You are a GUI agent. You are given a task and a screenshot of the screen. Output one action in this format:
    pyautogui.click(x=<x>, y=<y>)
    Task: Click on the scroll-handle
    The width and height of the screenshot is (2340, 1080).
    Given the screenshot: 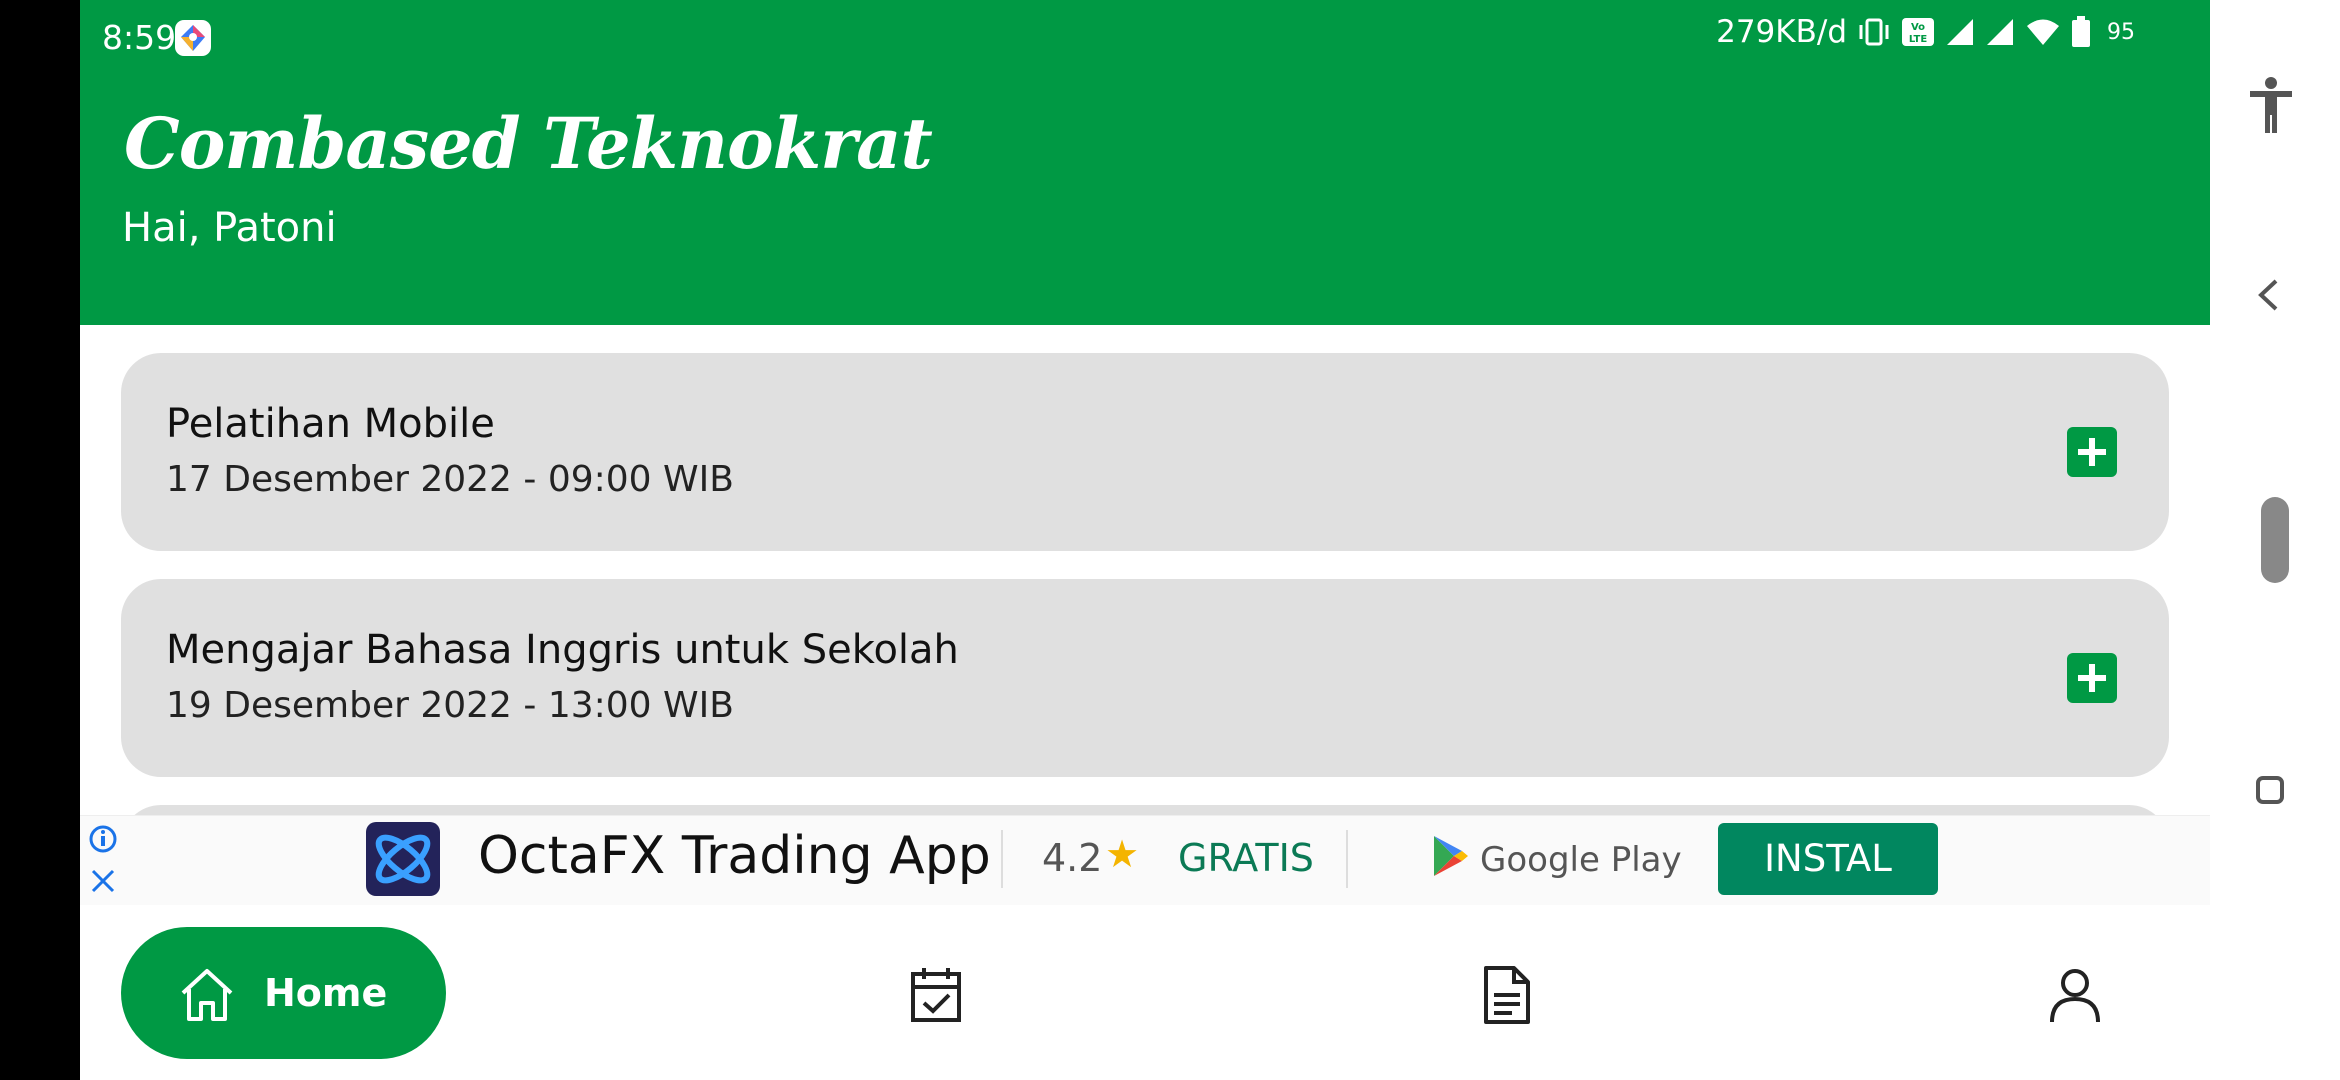 What is the action you would take?
    pyautogui.click(x=2275, y=540)
    